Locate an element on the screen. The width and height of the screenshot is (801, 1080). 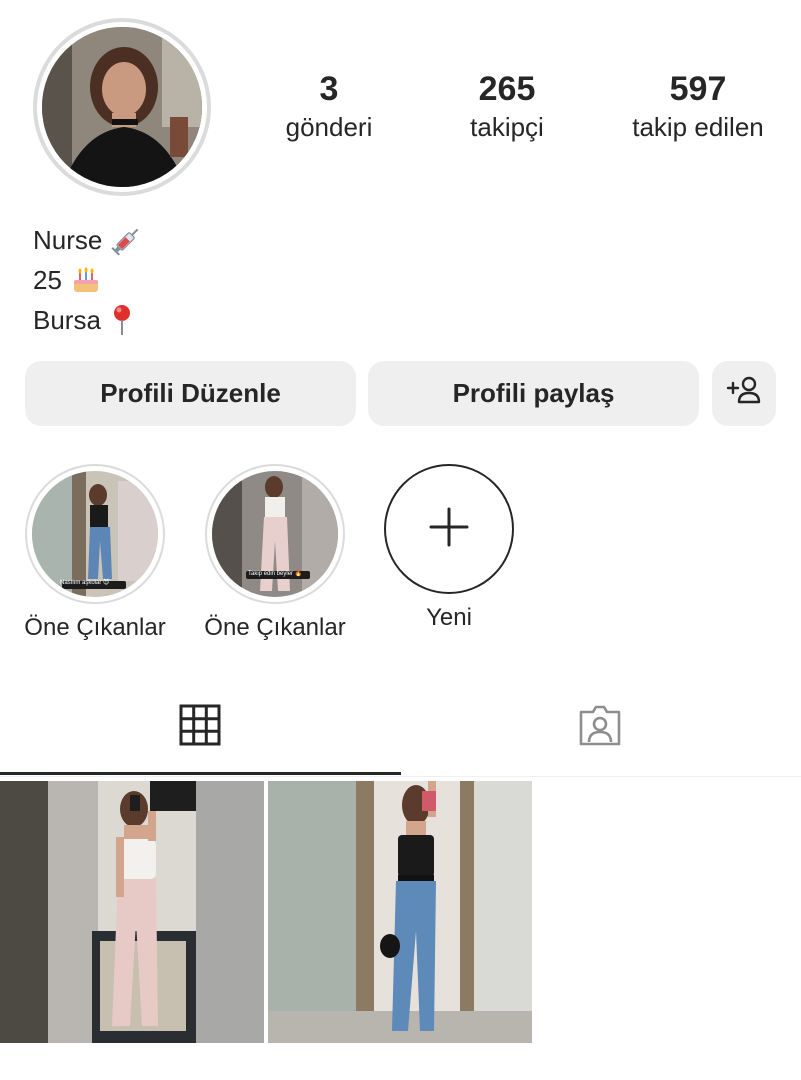
stat-posts-label: gönderi is located at coordinates (329, 127).